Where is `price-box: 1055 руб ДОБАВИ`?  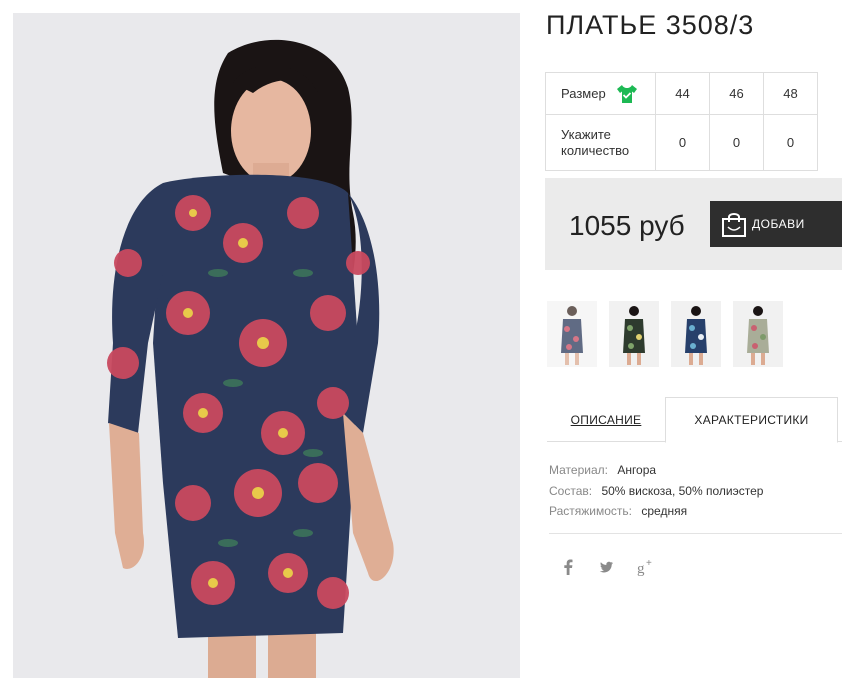 price-box: 1055 руб ДОБАВИ is located at coordinates (693, 224).